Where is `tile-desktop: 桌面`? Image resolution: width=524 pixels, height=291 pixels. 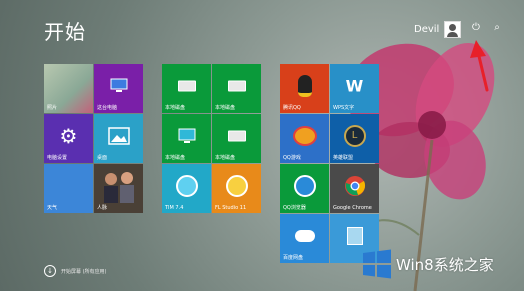 tile-desktop: 桌面 is located at coordinates (118, 138).